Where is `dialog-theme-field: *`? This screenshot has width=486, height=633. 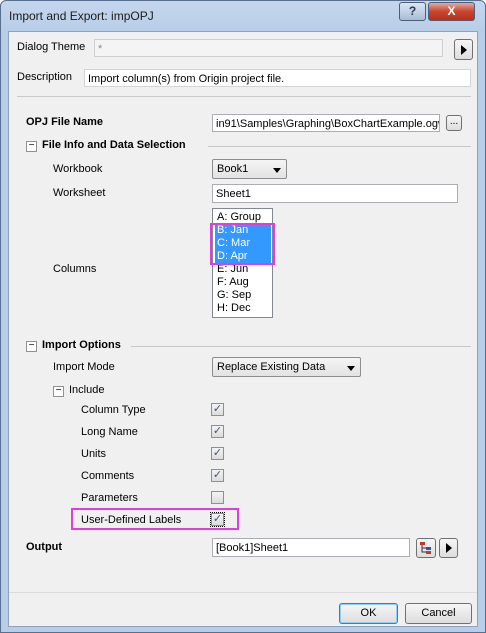
dialog-theme-field: * is located at coordinates (268, 48).